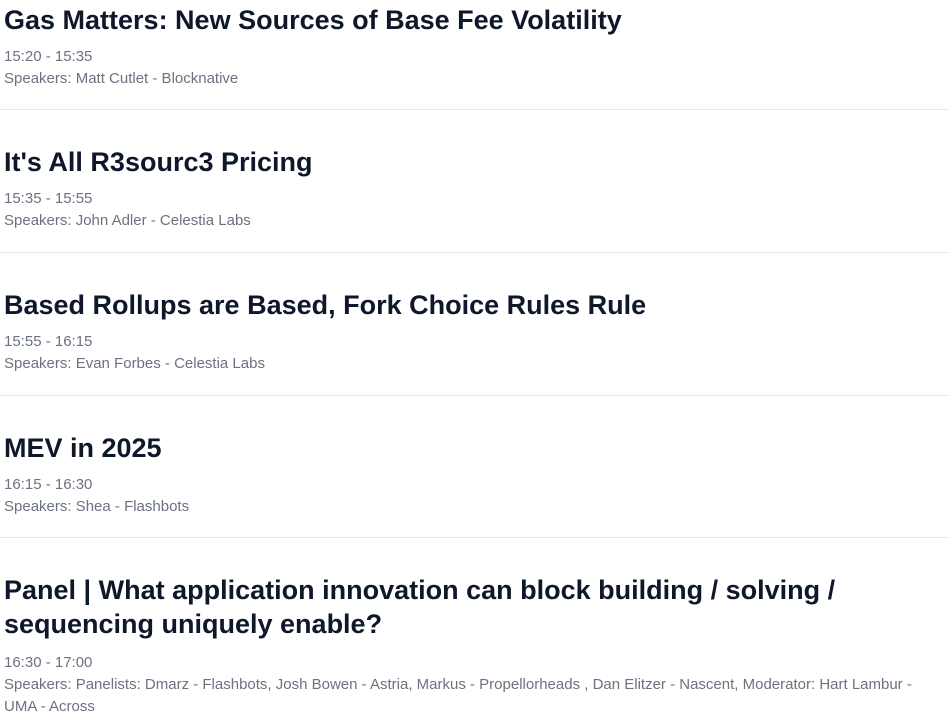 This screenshot has width=949, height=721. I want to click on session-speakers: Speakers: Matt Cutlet - Blocknative, so click(121, 78).